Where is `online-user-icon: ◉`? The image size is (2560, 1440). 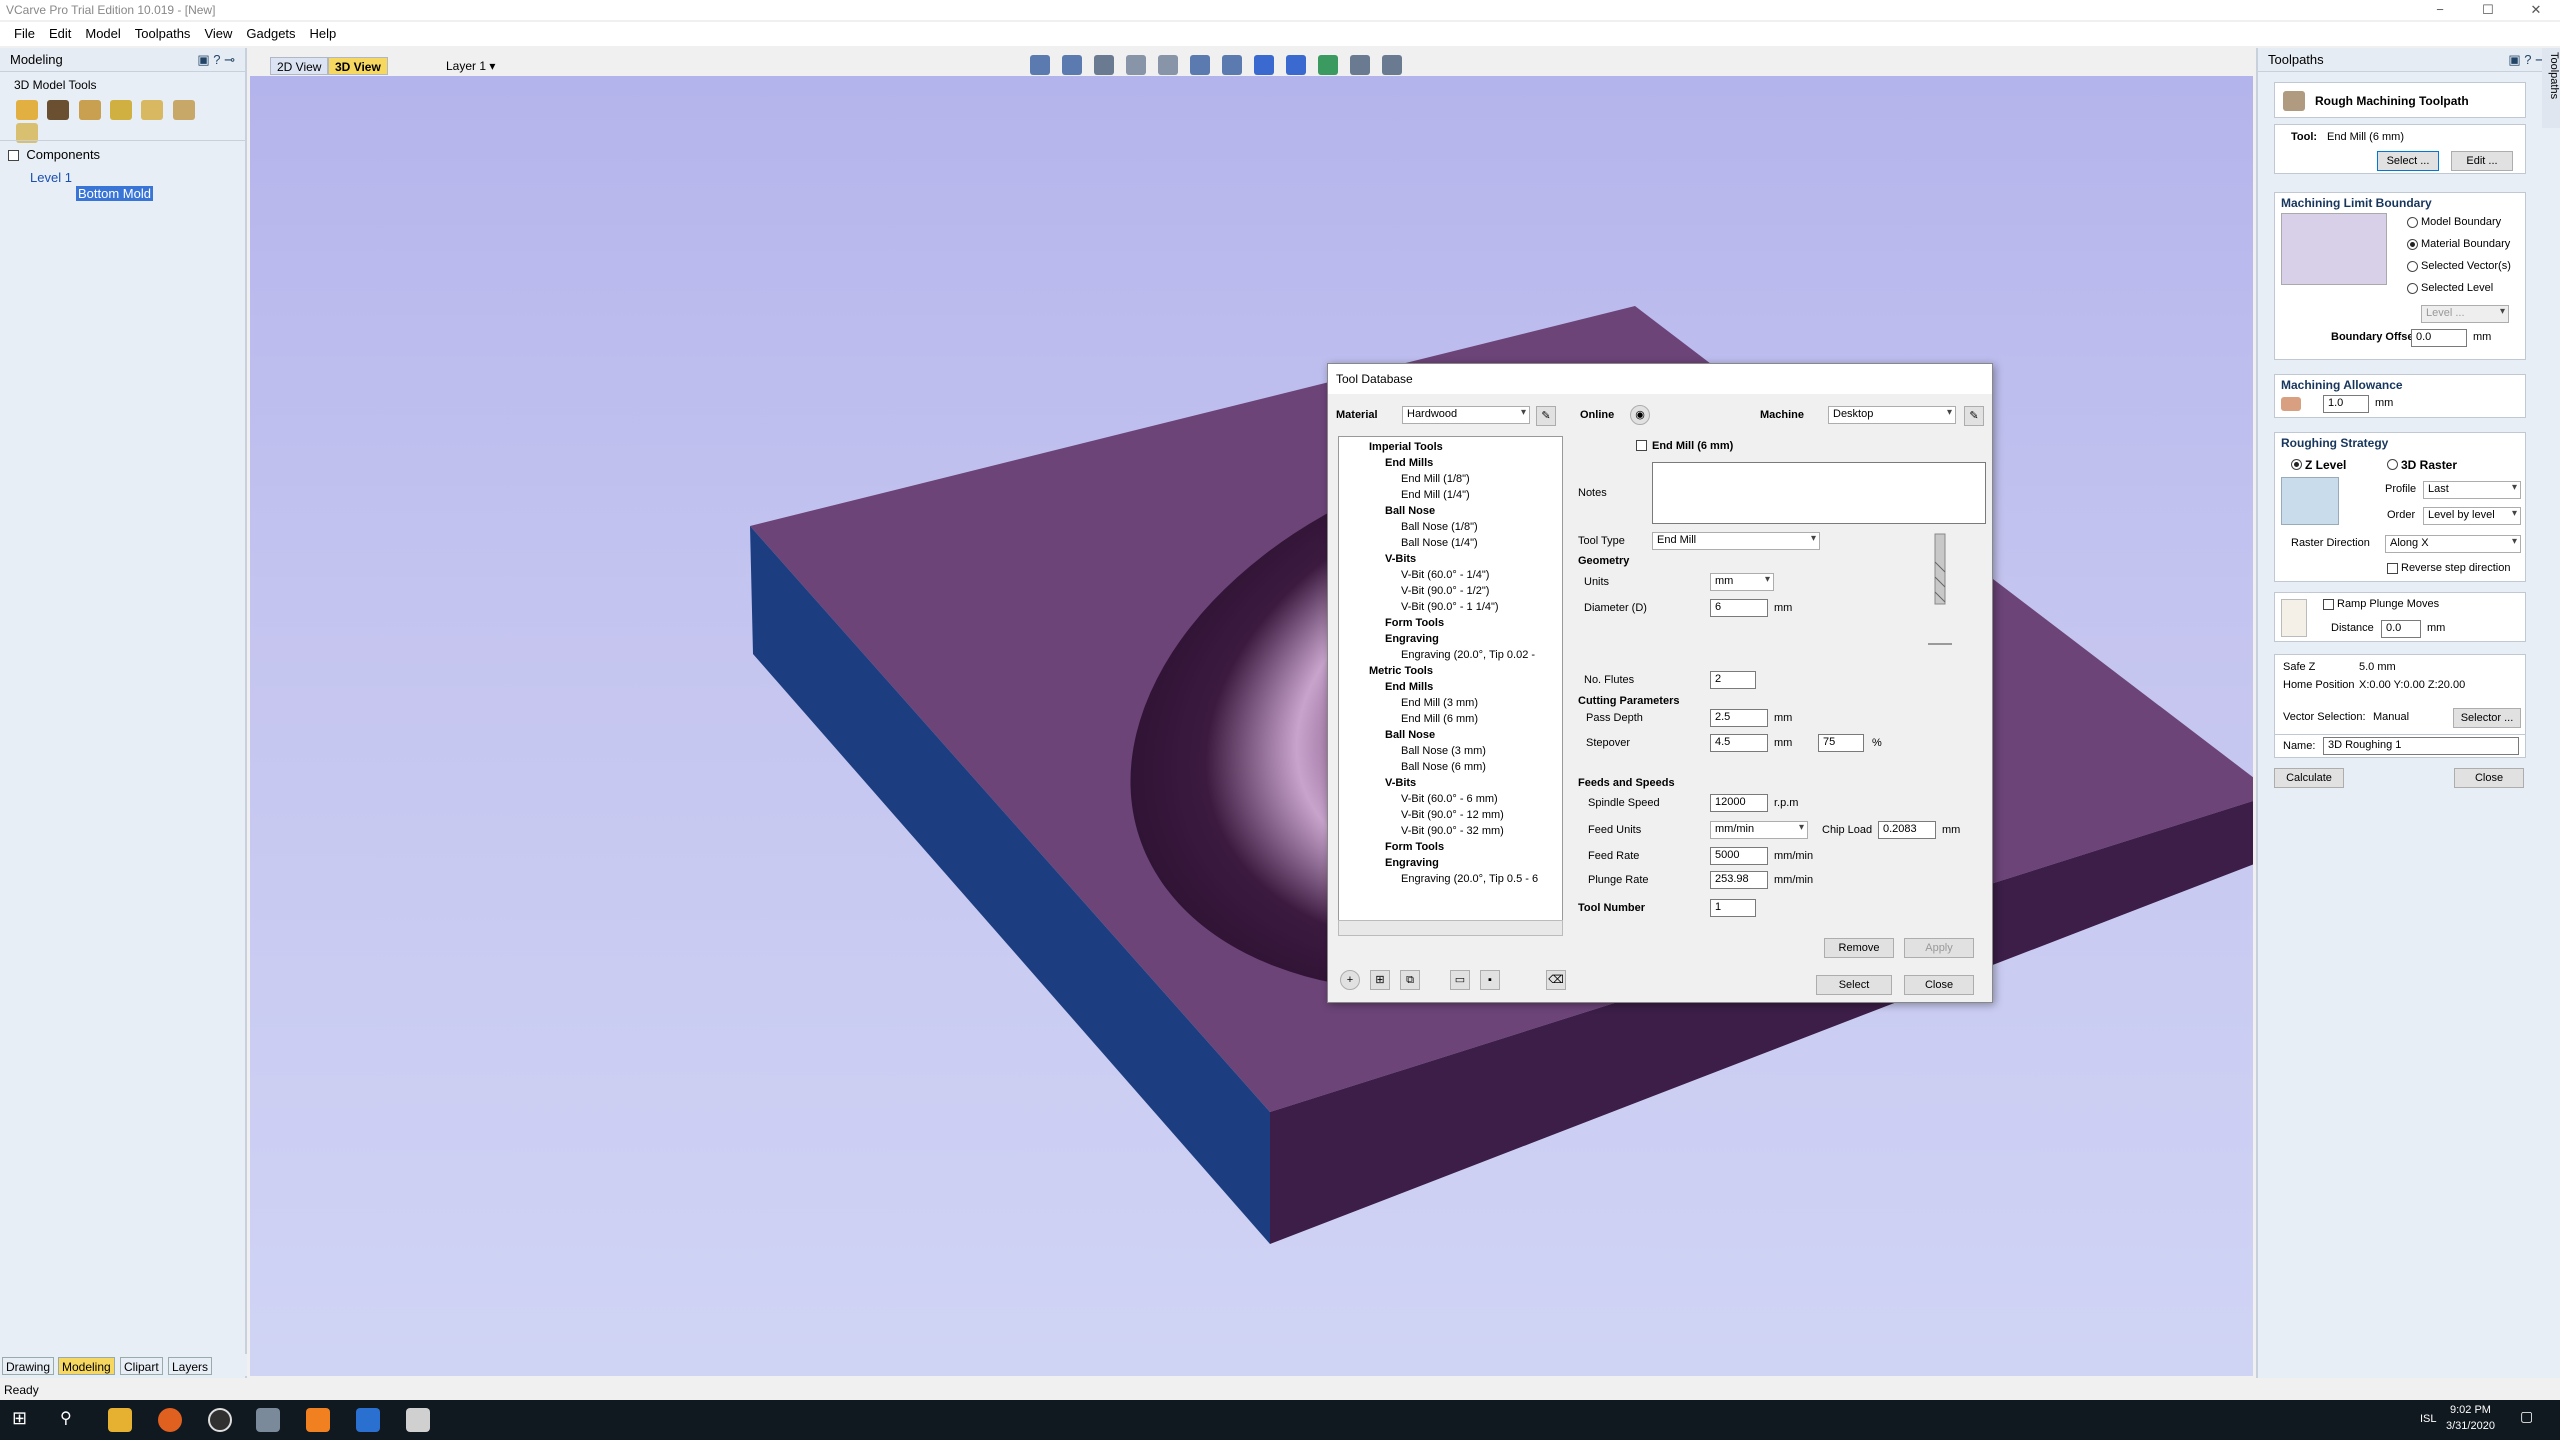
online-user-icon: ◉ is located at coordinates (1640, 415).